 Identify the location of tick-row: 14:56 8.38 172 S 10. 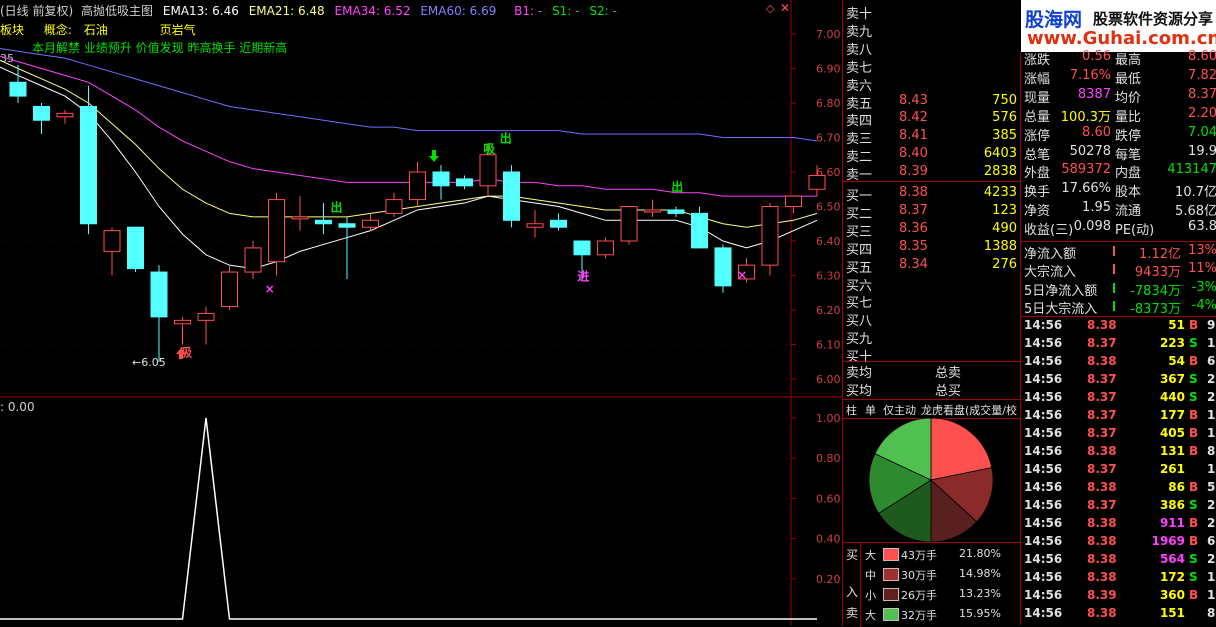
(1118, 578).